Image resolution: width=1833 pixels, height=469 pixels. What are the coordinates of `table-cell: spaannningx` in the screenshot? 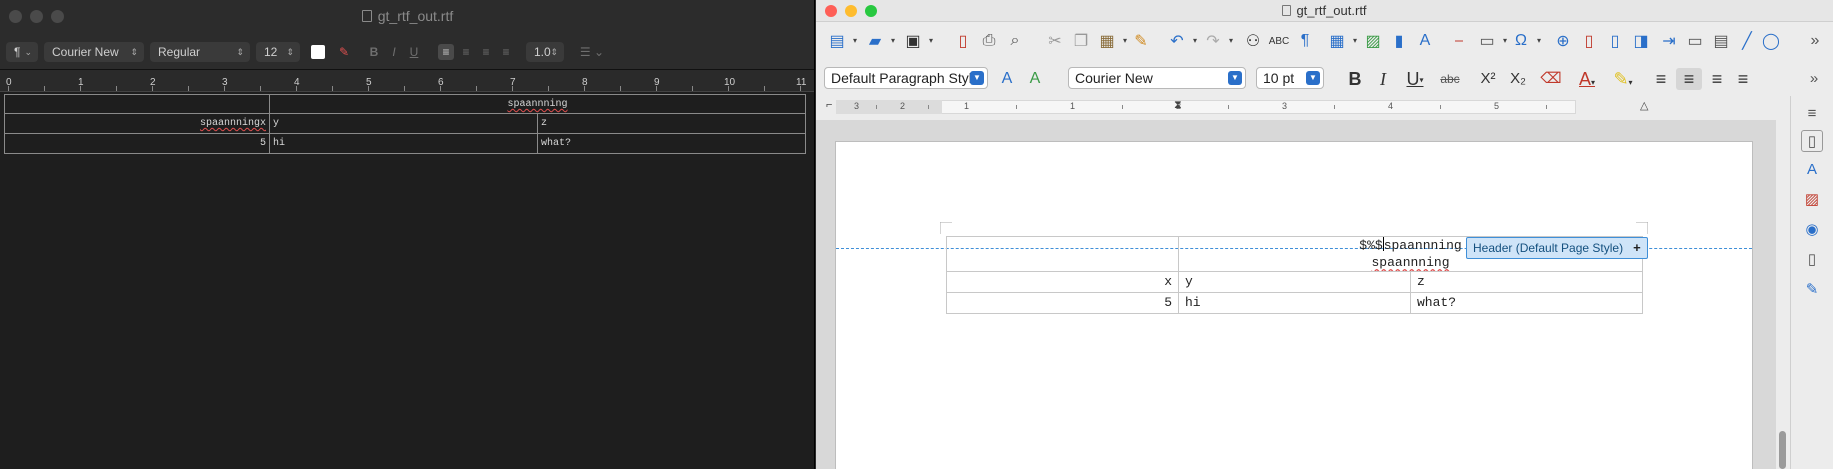 It's located at (137, 123).